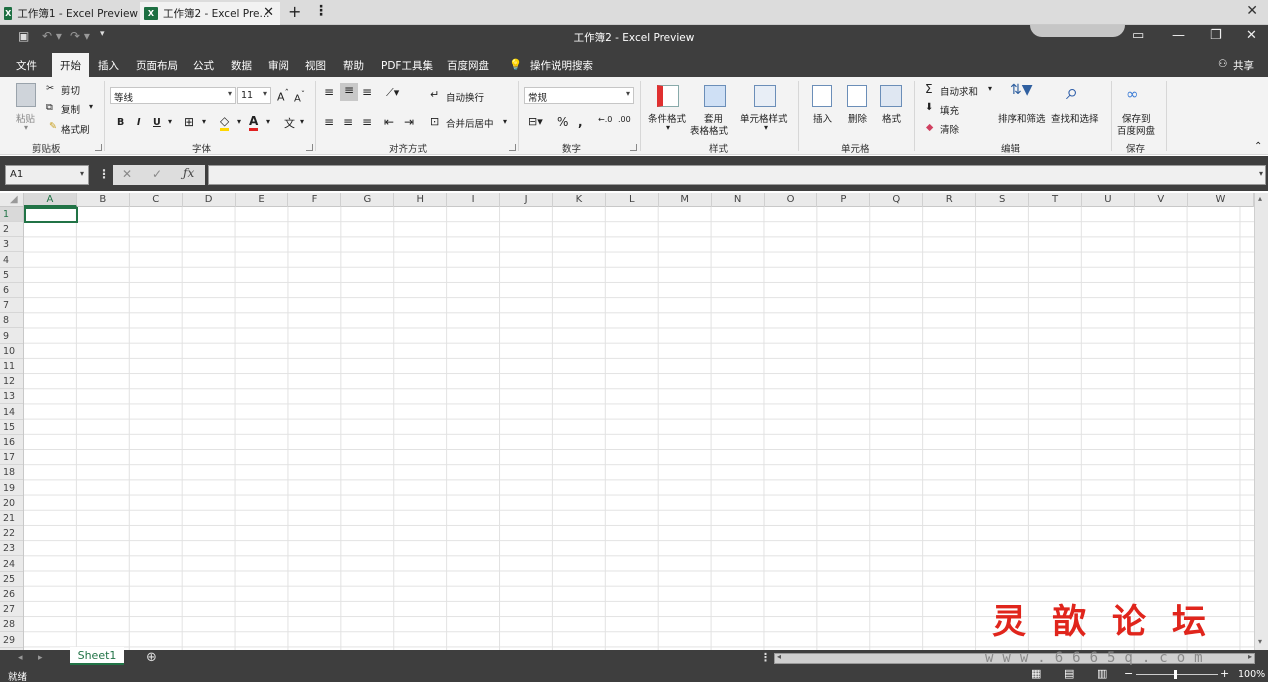  What do you see at coordinates (1055, 200) in the screenshot?
I see `column-header: T` at bounding box center [1055, 200].